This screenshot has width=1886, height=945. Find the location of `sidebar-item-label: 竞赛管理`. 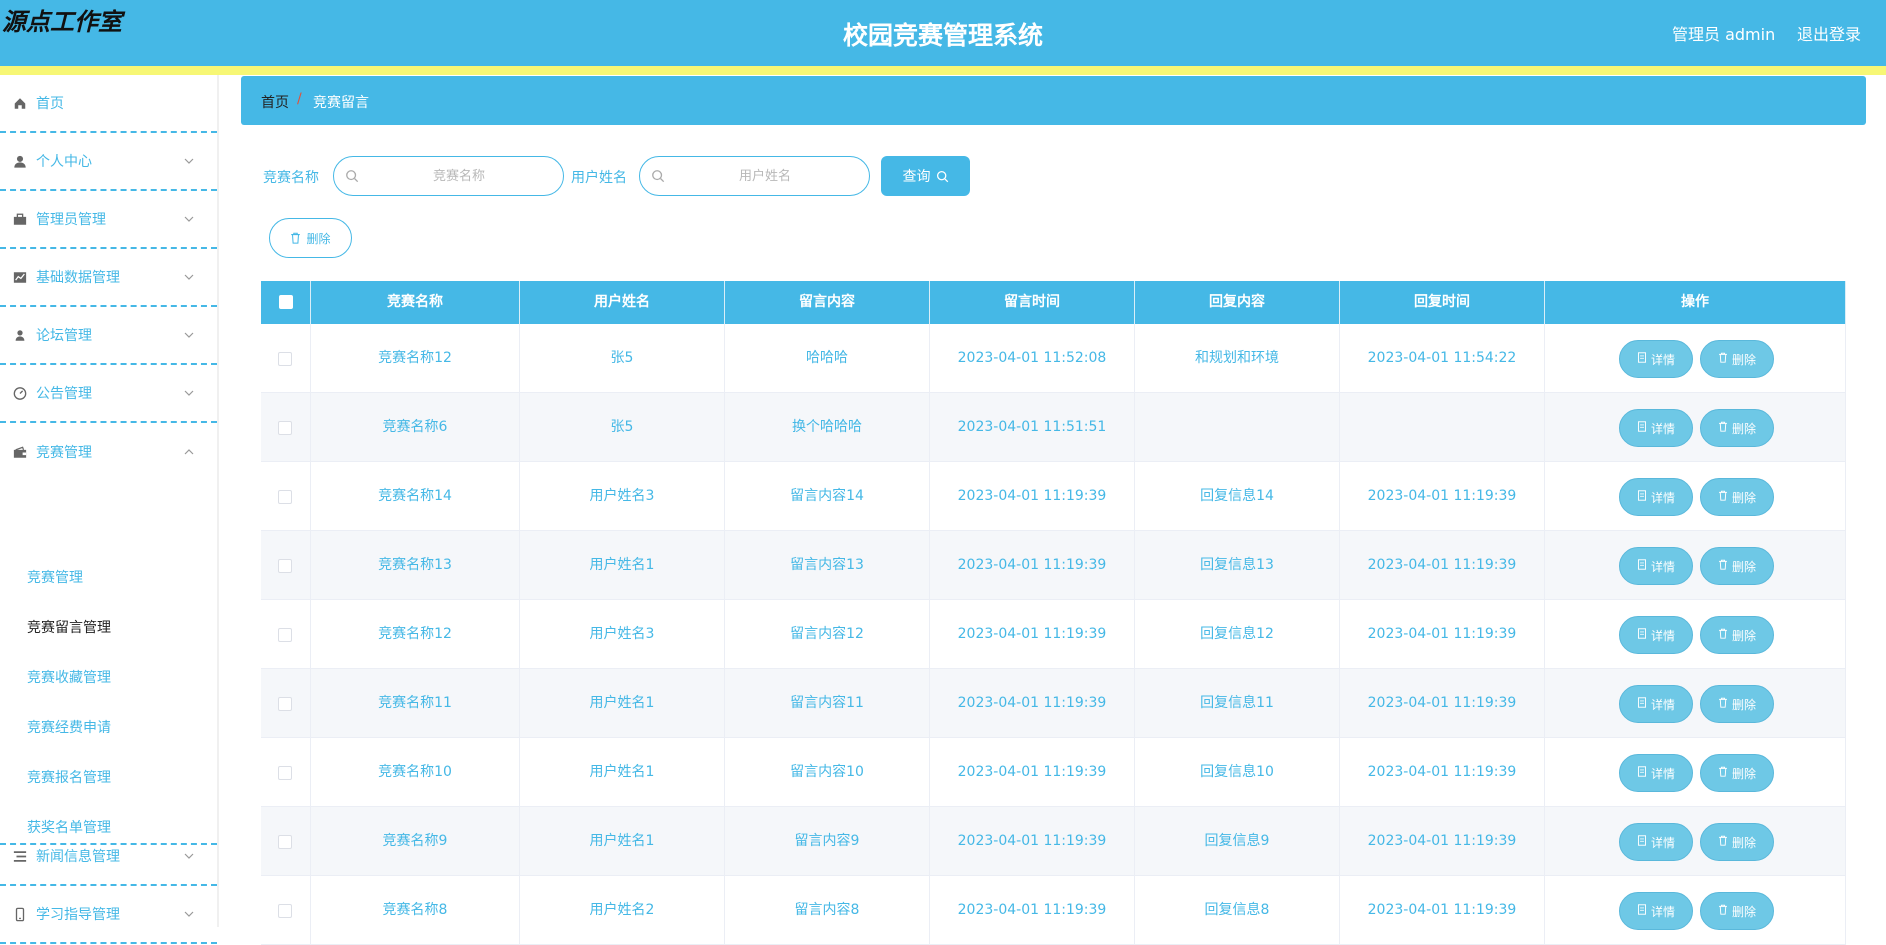

sidebar-item-label: 竞赛管理 is located at coordinates (64, 453).